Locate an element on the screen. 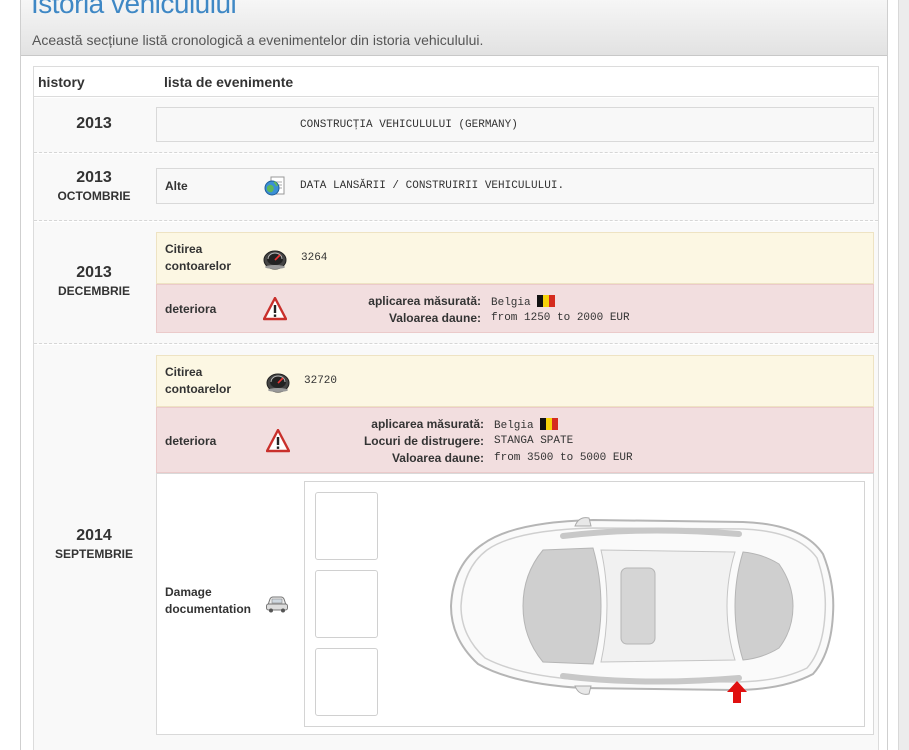 The height and width of the screenshot is (750, 909). table-header: history lista de evenimente is located at coordinates (456, 82).